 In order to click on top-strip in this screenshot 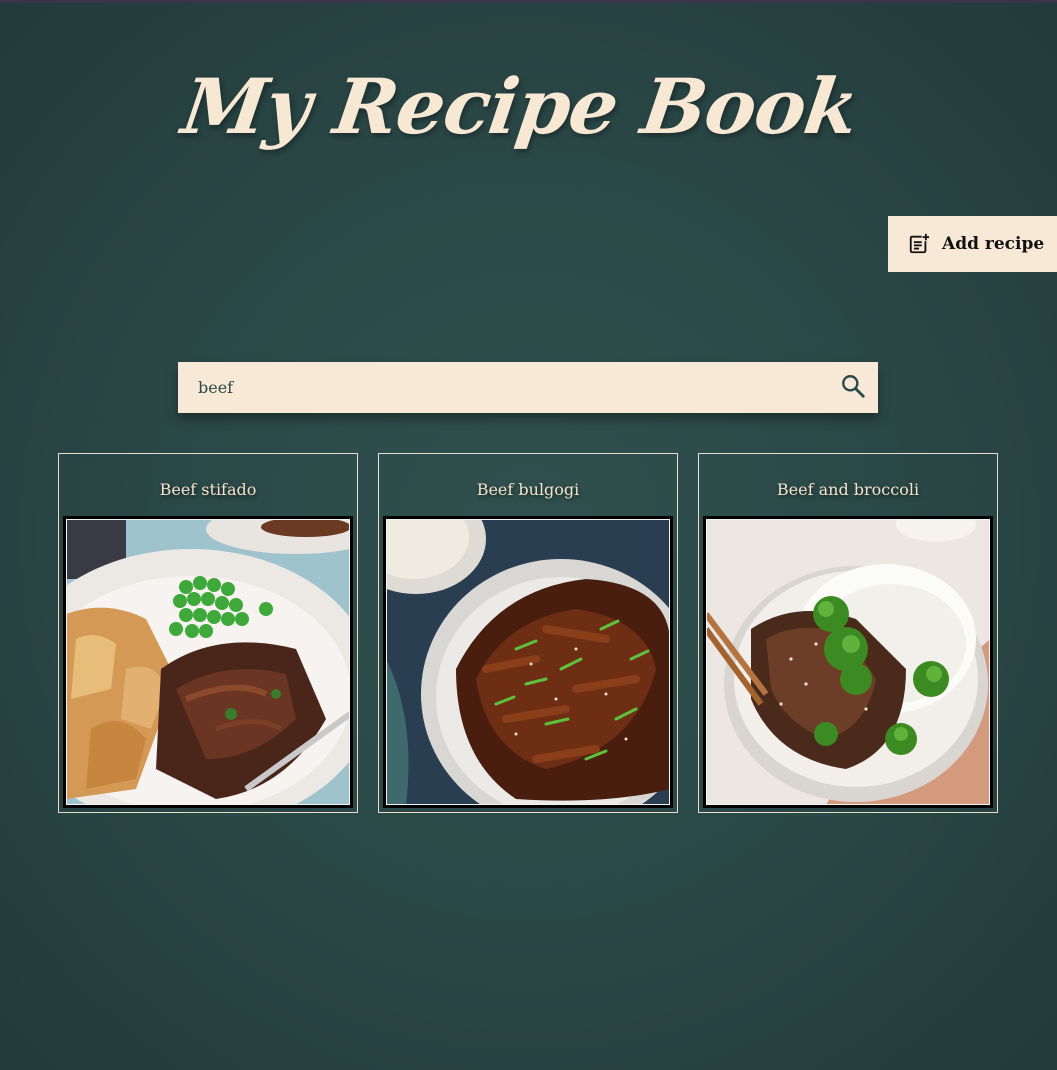, I will do `click(528, 1)`.